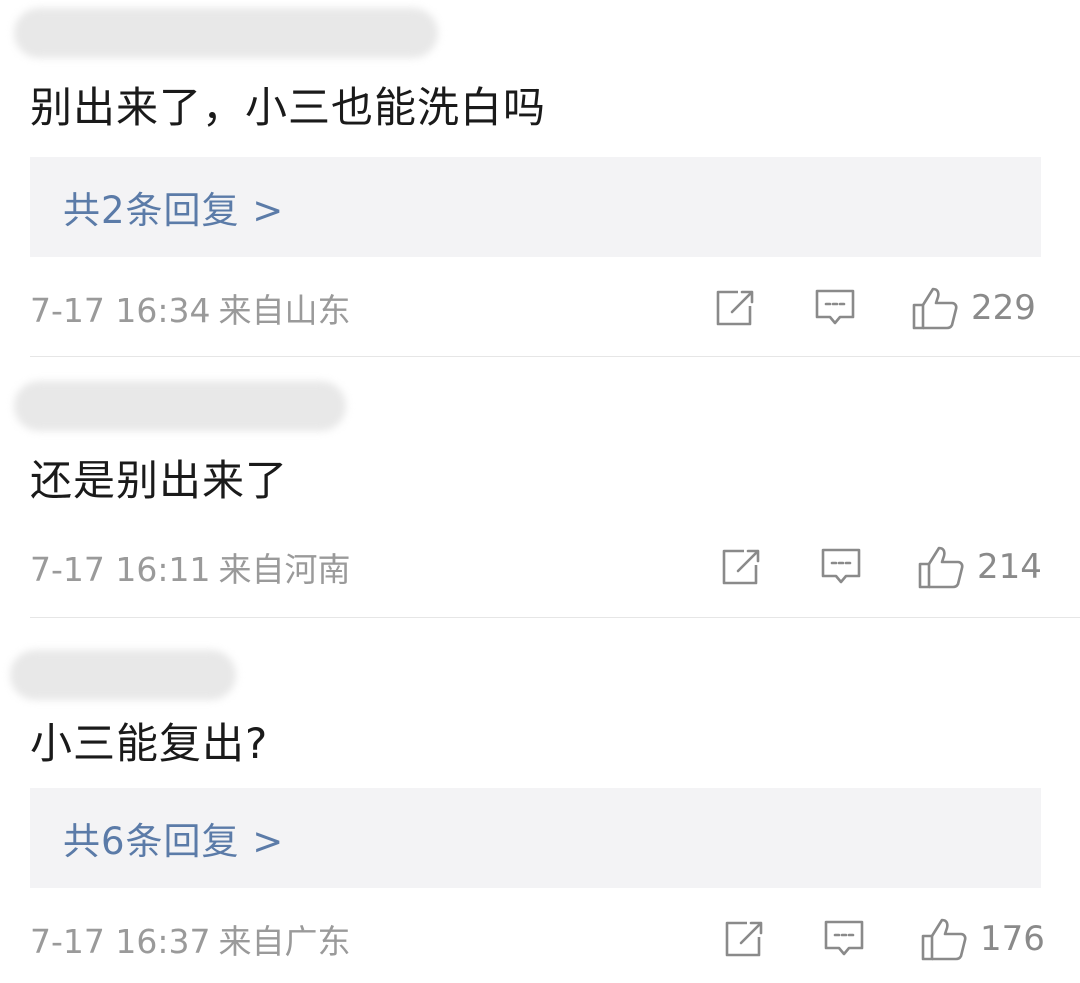 Image resolution: width=1080 pixels, height=983 pixels. What do you see at coordinates (288, 107) in the screenshot?
I see `comment-text: 别出来了，小三也能洗白吗` at bounding box center [288, 107].